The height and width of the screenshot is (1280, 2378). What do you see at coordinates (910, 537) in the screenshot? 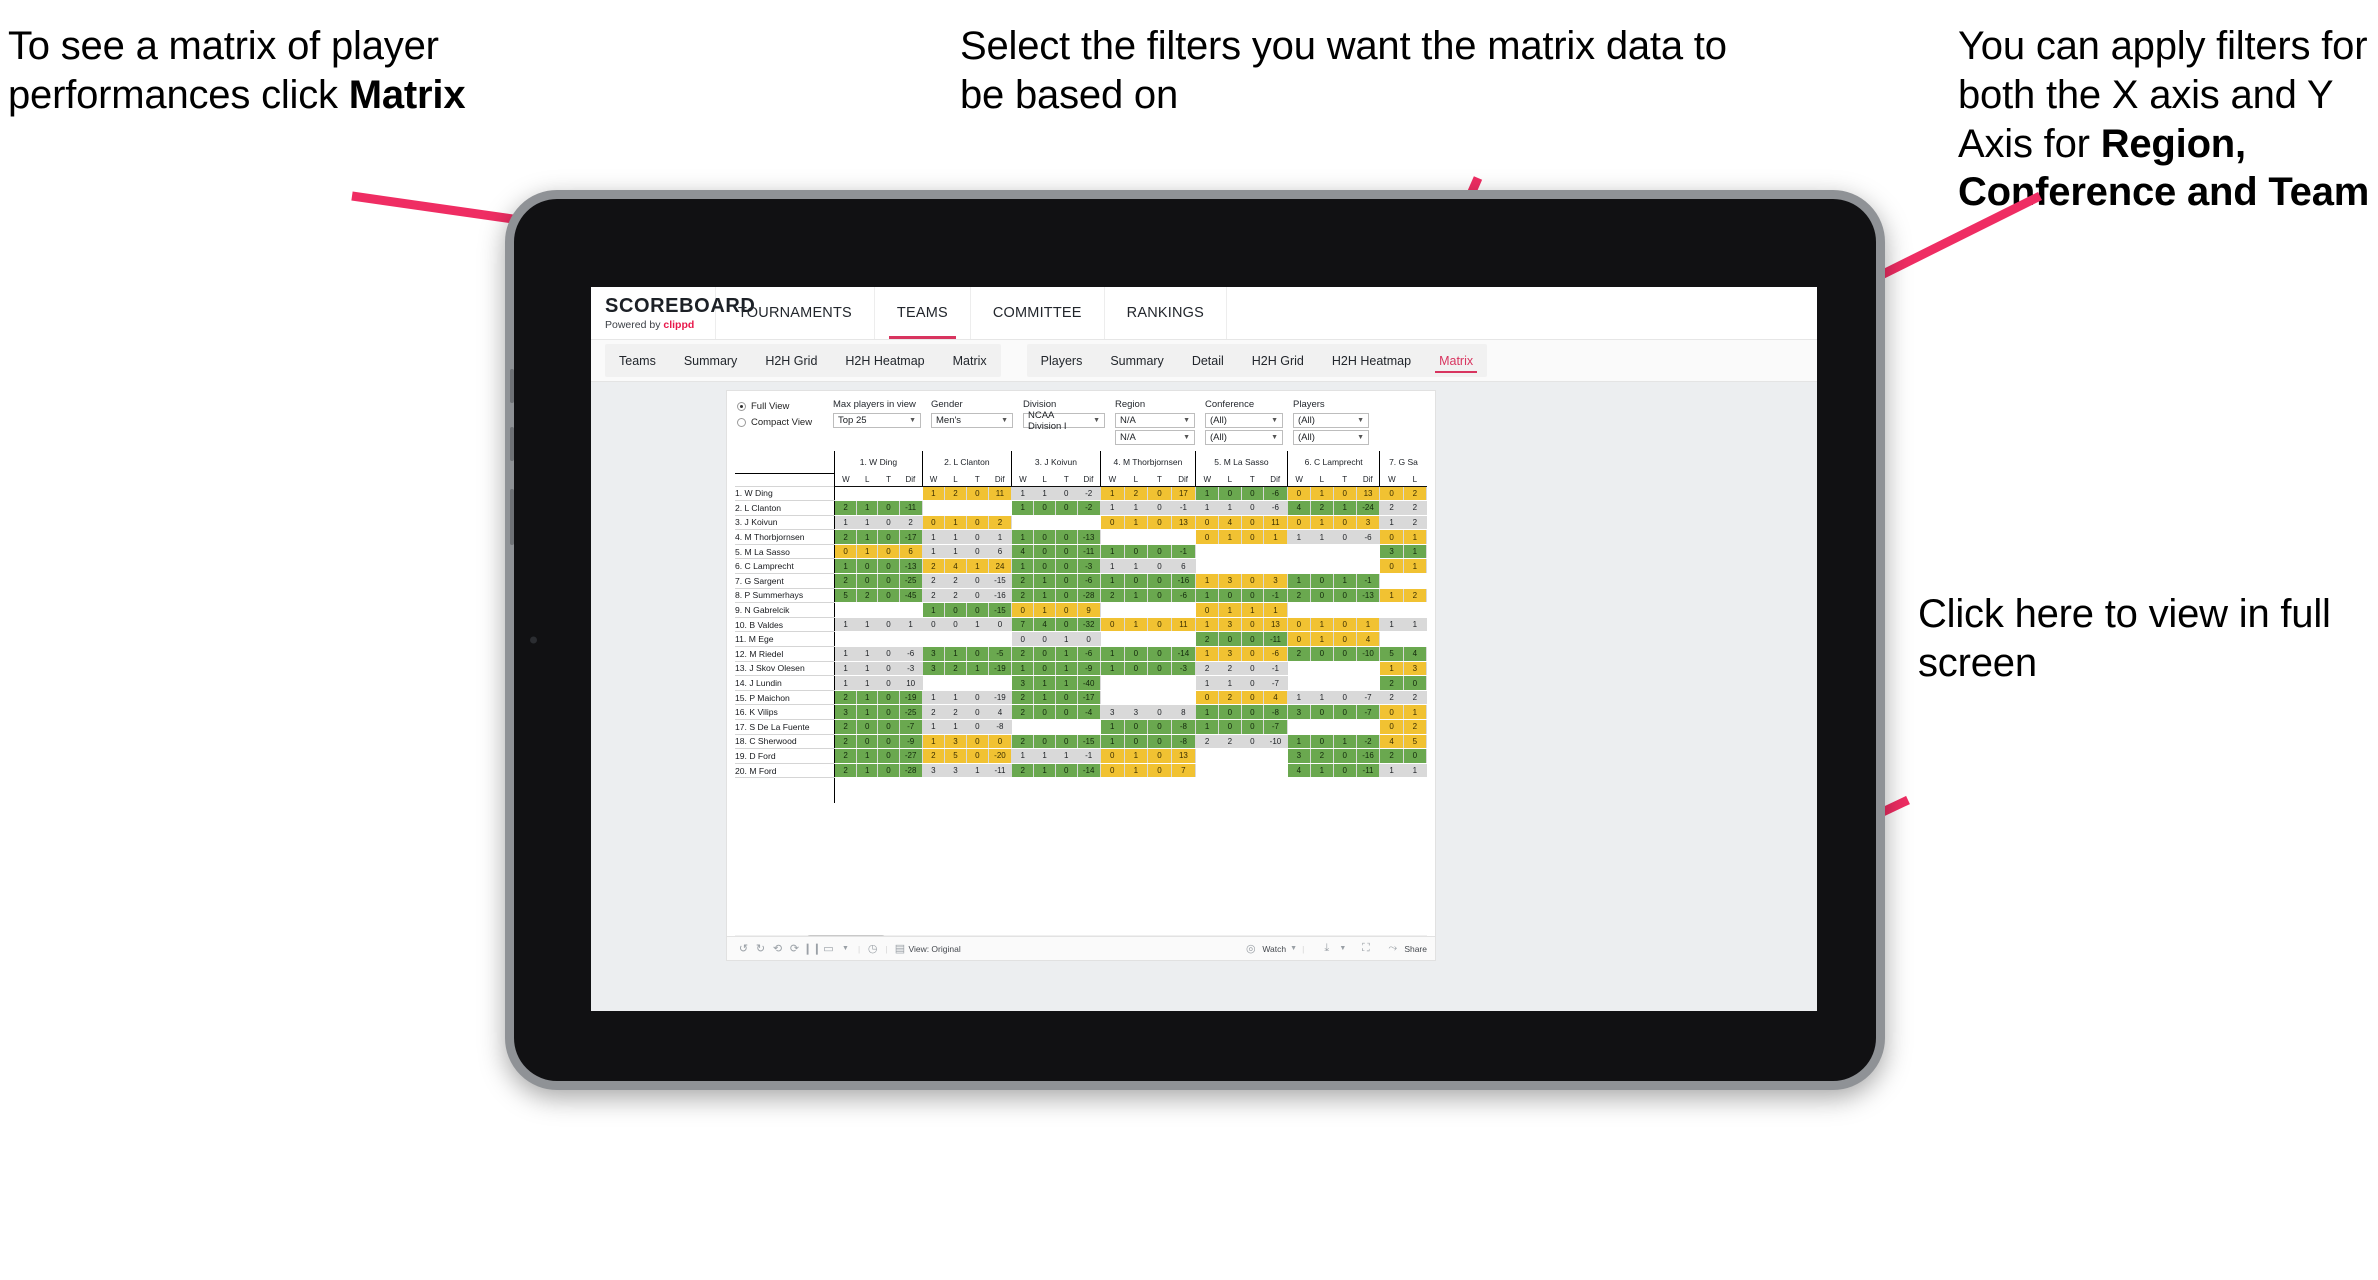
I see `matrix-cell: -17` at bounding box center [910, 537].